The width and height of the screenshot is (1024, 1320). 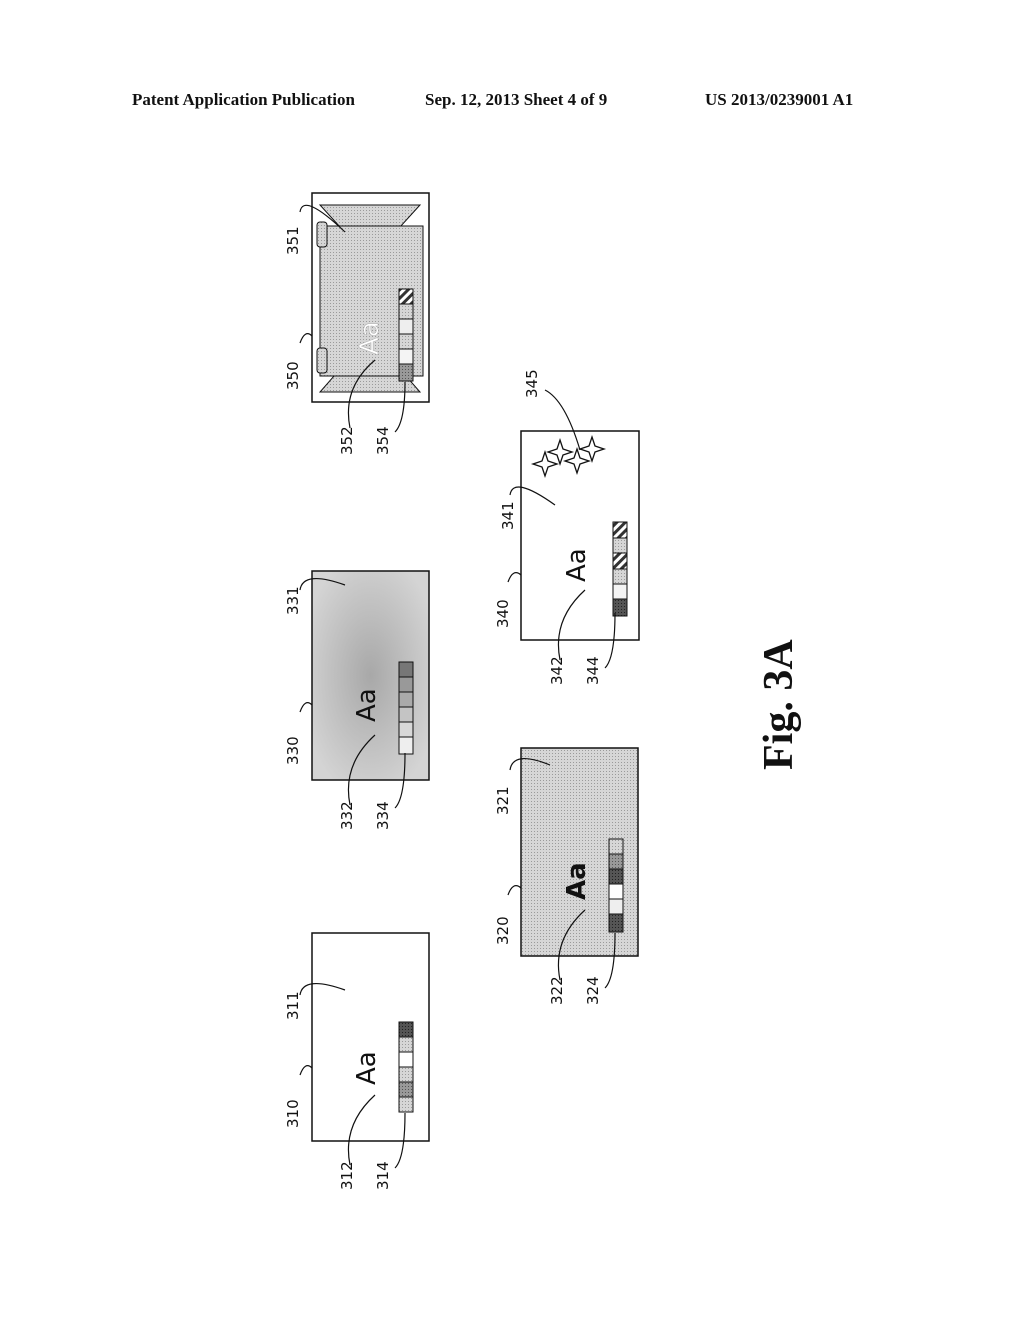 What do you see at coordinates (293, 1113) in the screenshot?
I see `ref-310: 310` at bounding box center [293, 1113].